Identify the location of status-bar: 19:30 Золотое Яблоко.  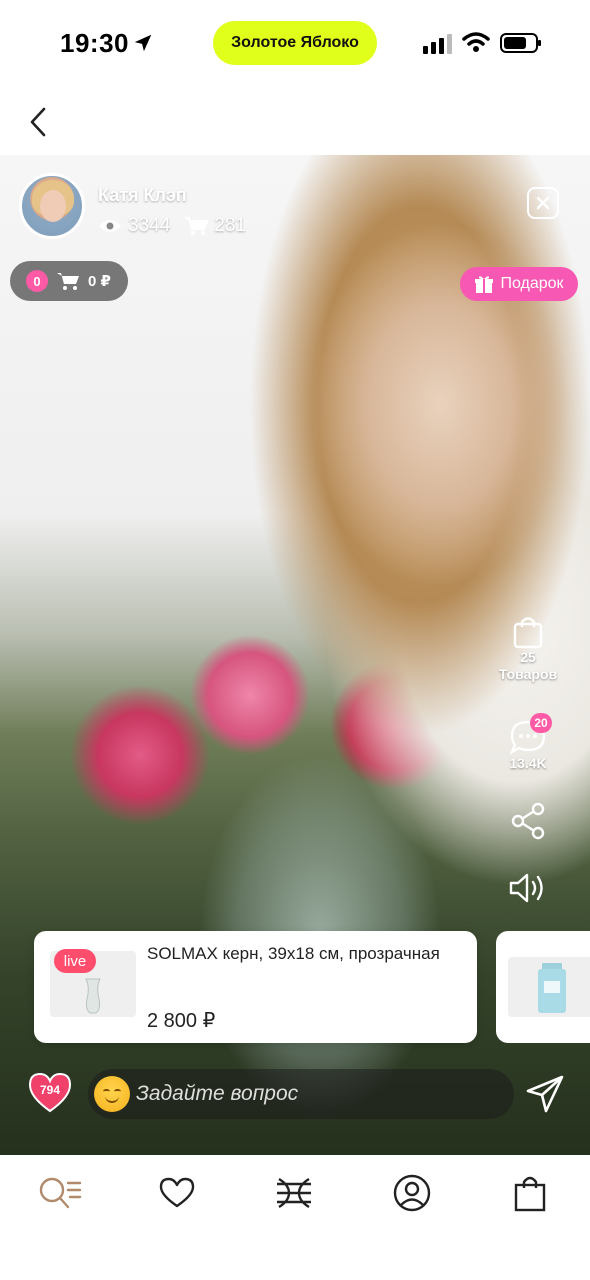
(295, 44).